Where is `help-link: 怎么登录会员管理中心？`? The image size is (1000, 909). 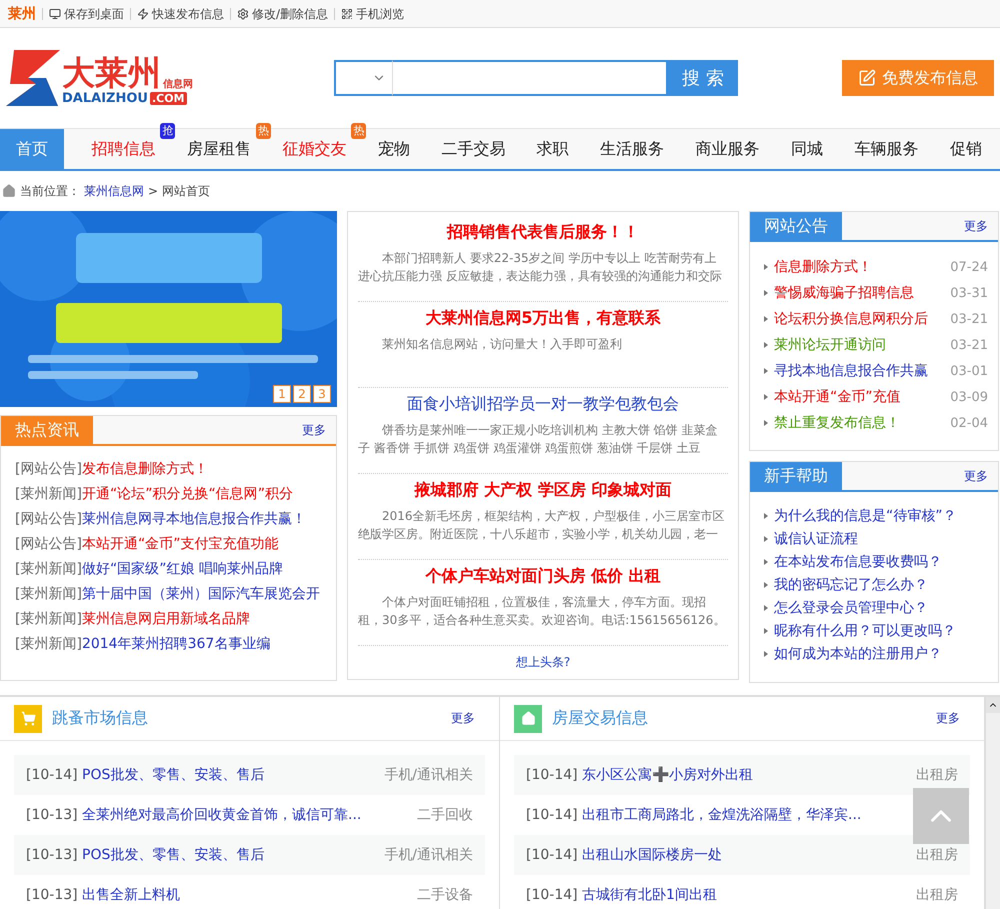
help-link: 怎么登录会员管理中心？ is located at coordinates (881, 607).